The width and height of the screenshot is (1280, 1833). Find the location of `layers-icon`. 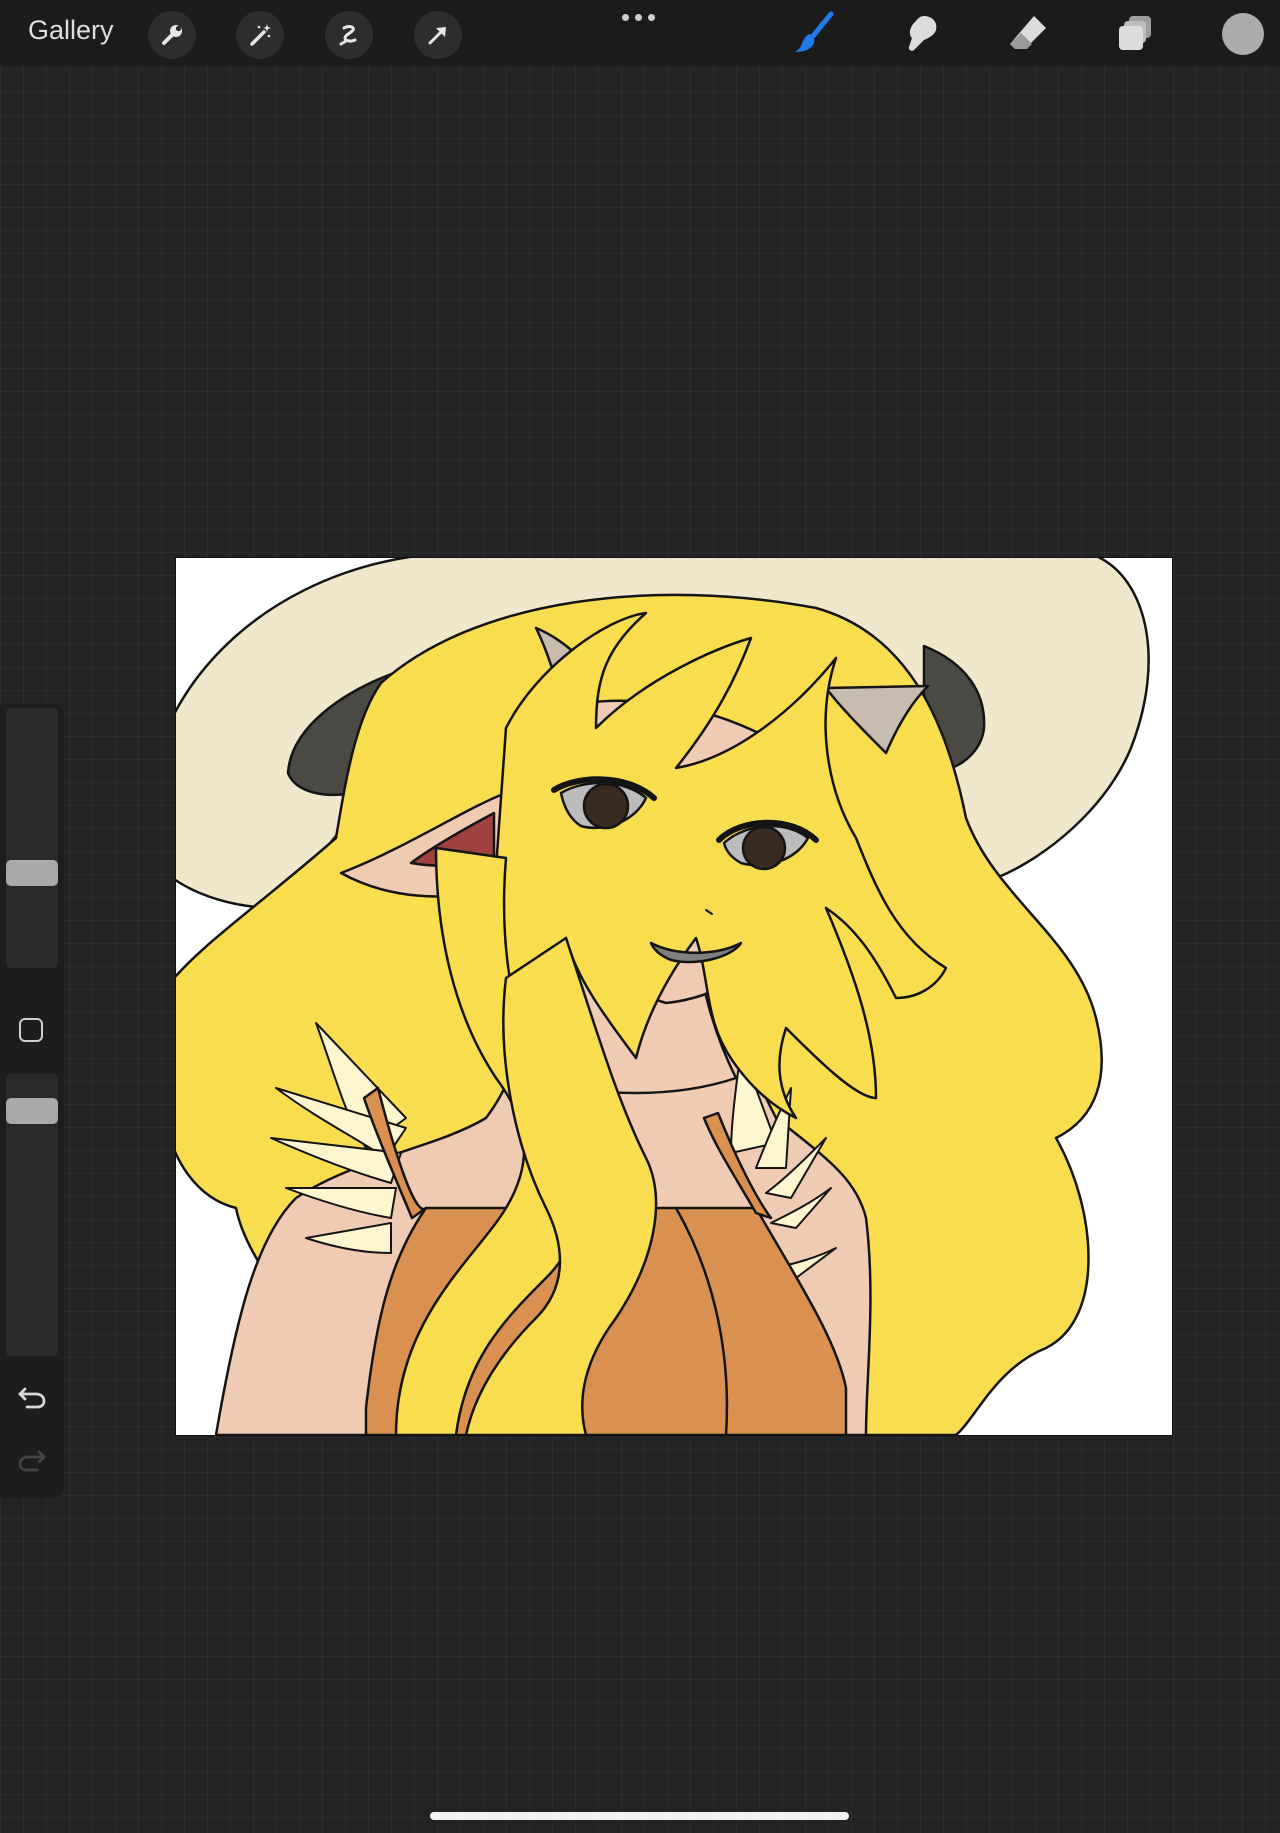

layers-icon is located at coordinates (1135, 33).